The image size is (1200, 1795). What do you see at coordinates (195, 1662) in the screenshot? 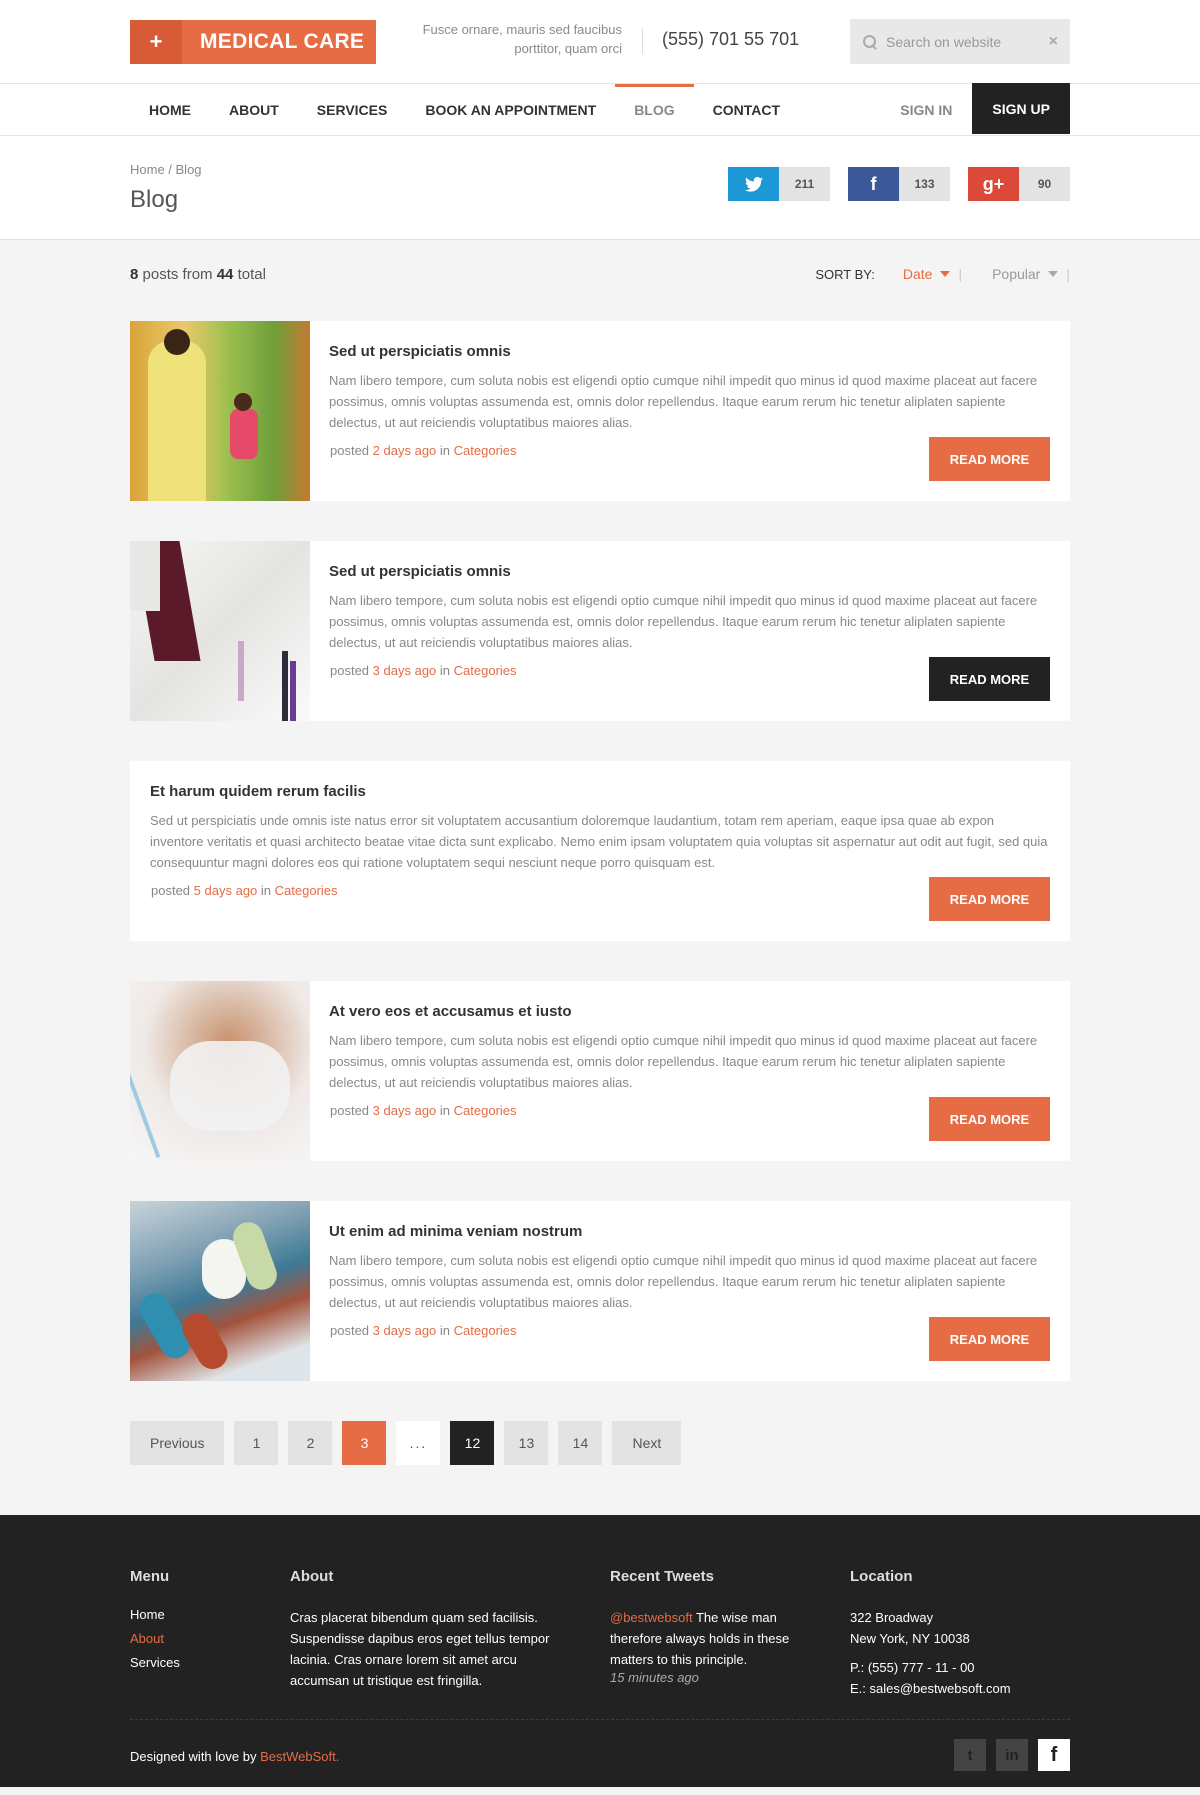
I see `footer-link-services: Services` at bounding box center [195, 1662].